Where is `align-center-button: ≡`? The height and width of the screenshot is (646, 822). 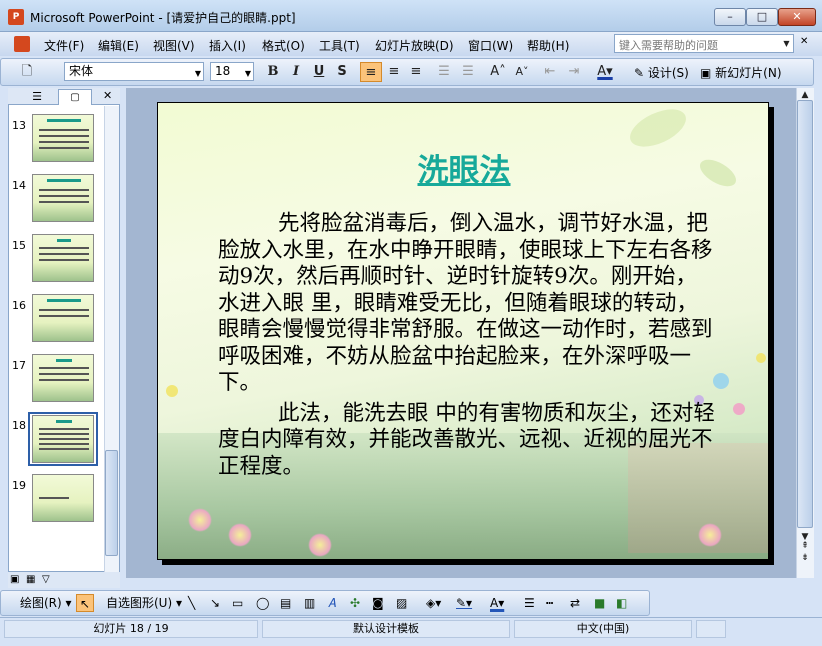 align-center-button: ≡ is located at coordinates (394, 72).